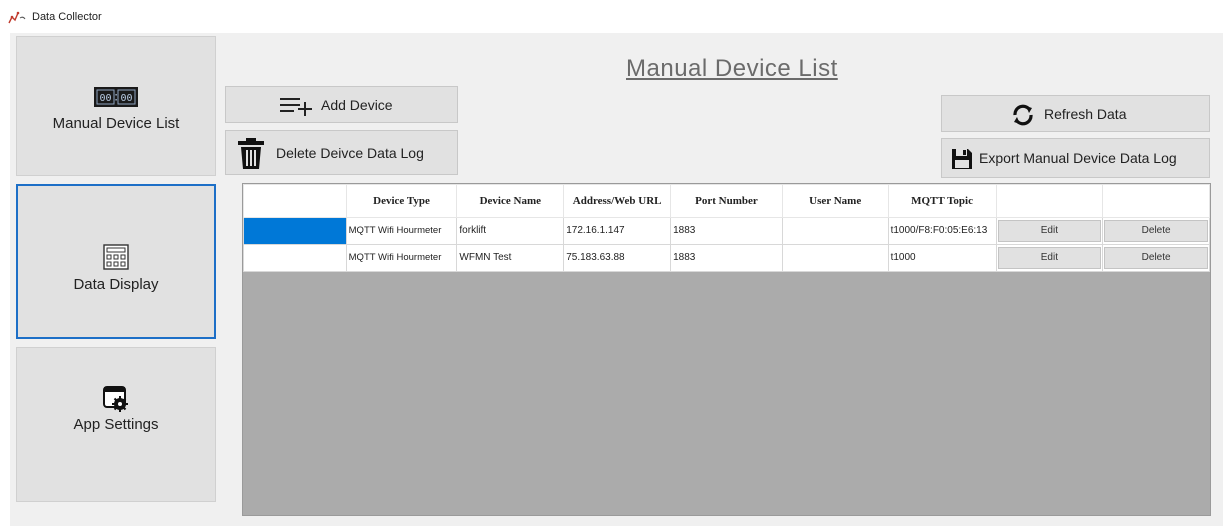 This screenshot has width=1223, height=526. What do you see at coordinates (617, 231) in the screenshot?
I see `address-cell: 172.16.1.147` at bounding box center [617, 231].